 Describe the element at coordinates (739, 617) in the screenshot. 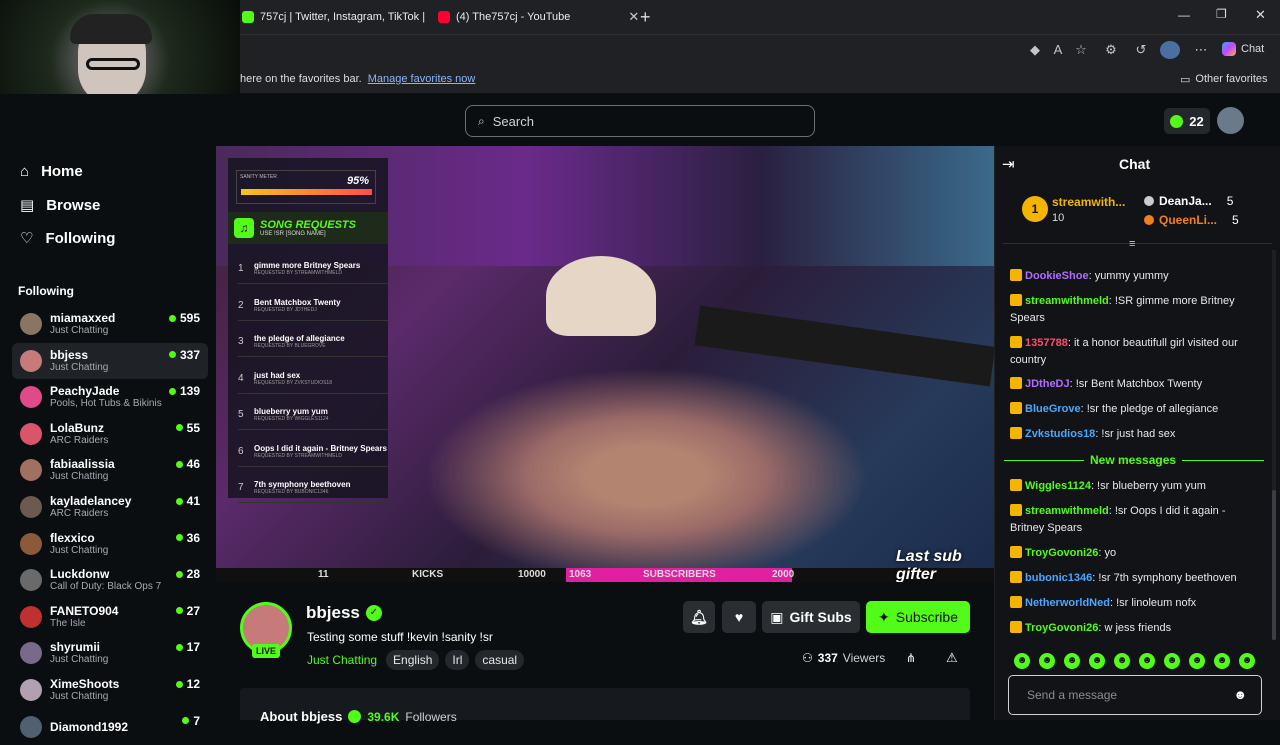

I see `follow-heart-button: ♥` at that location.